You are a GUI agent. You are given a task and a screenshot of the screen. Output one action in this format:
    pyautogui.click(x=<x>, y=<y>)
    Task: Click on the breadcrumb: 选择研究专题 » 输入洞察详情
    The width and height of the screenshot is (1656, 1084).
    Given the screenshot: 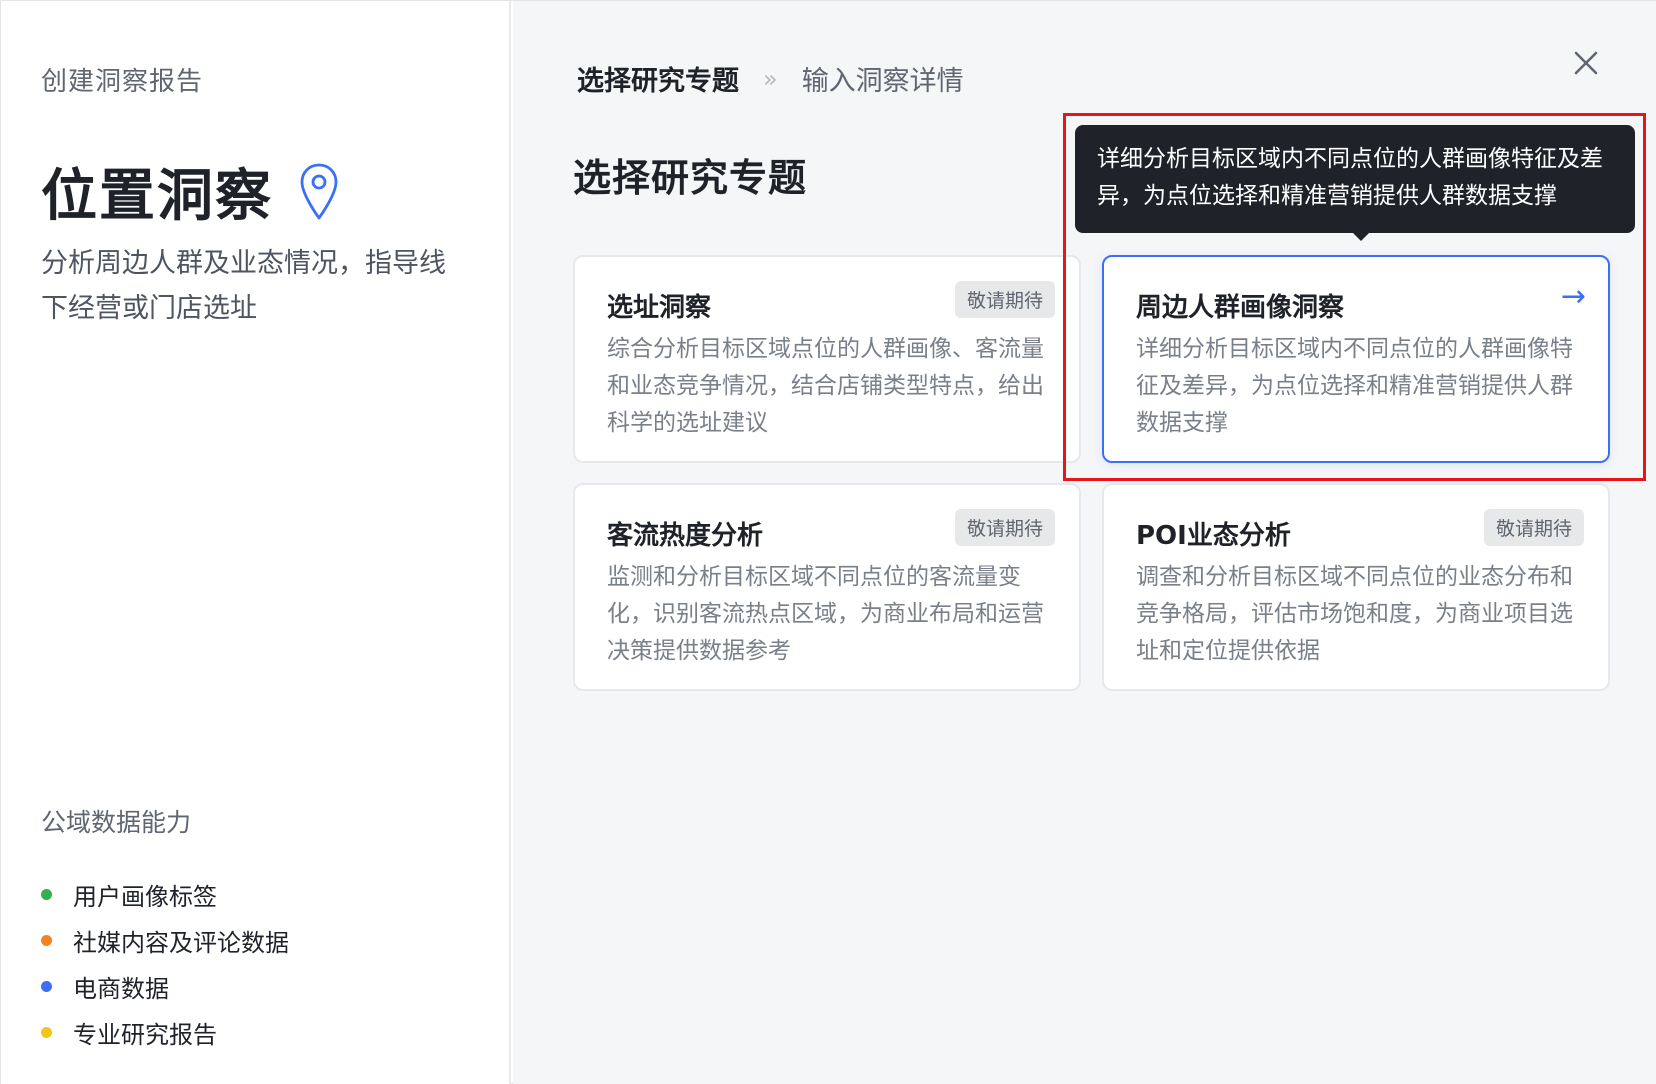 What is the action you would take?
    pyautogui.click(x=770, y=78)
    